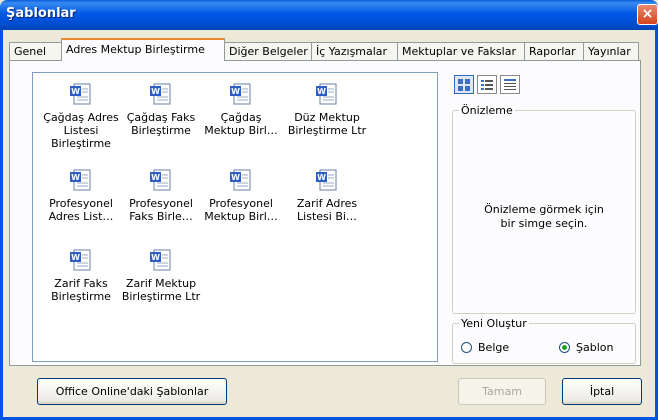  What do you see at coordinates (595, 347) in the screenshot?
I see `radio-sablon-label: Şablon` at bounding box center [595, 347].